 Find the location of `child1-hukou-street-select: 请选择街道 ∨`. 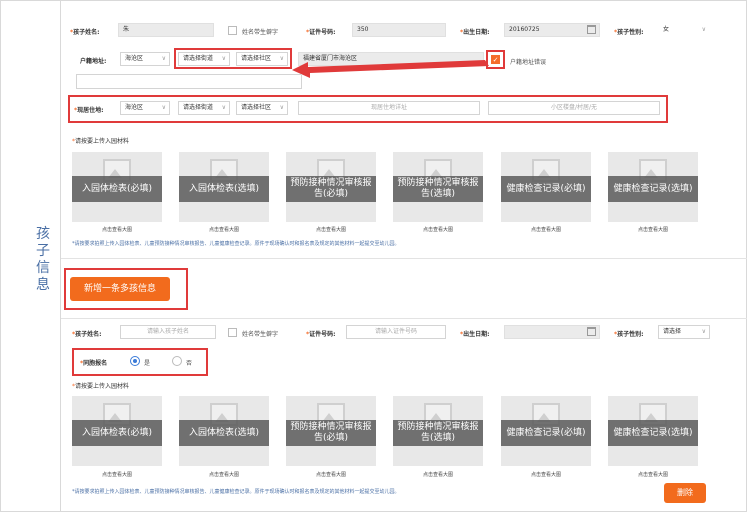

child1-hukou-street-select: 请选择街道 ∨ is located at coordinates (204, 59).